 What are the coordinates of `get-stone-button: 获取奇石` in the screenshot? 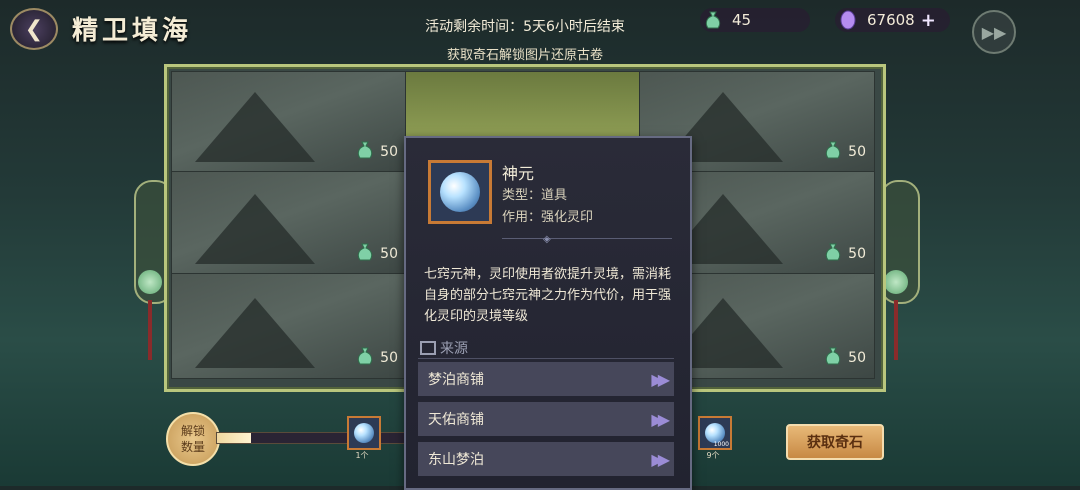 It's located at (835, 442).